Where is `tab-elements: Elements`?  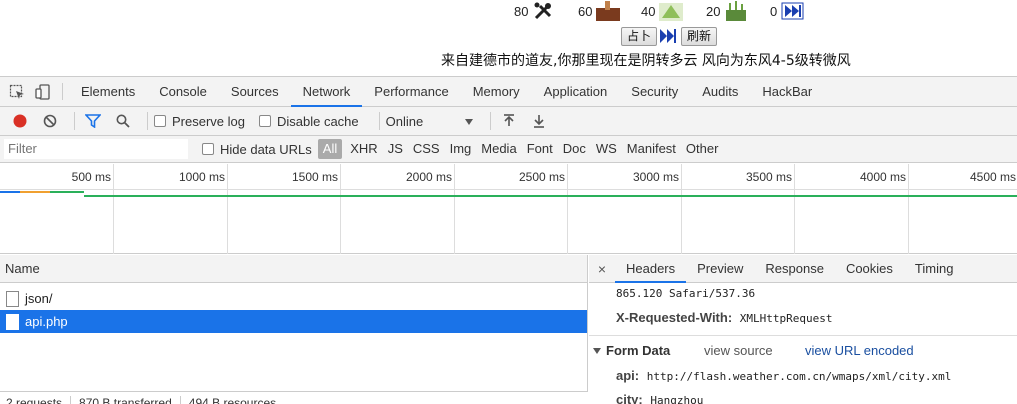 tab-elements: Elements is located at coordinates (108, 91).